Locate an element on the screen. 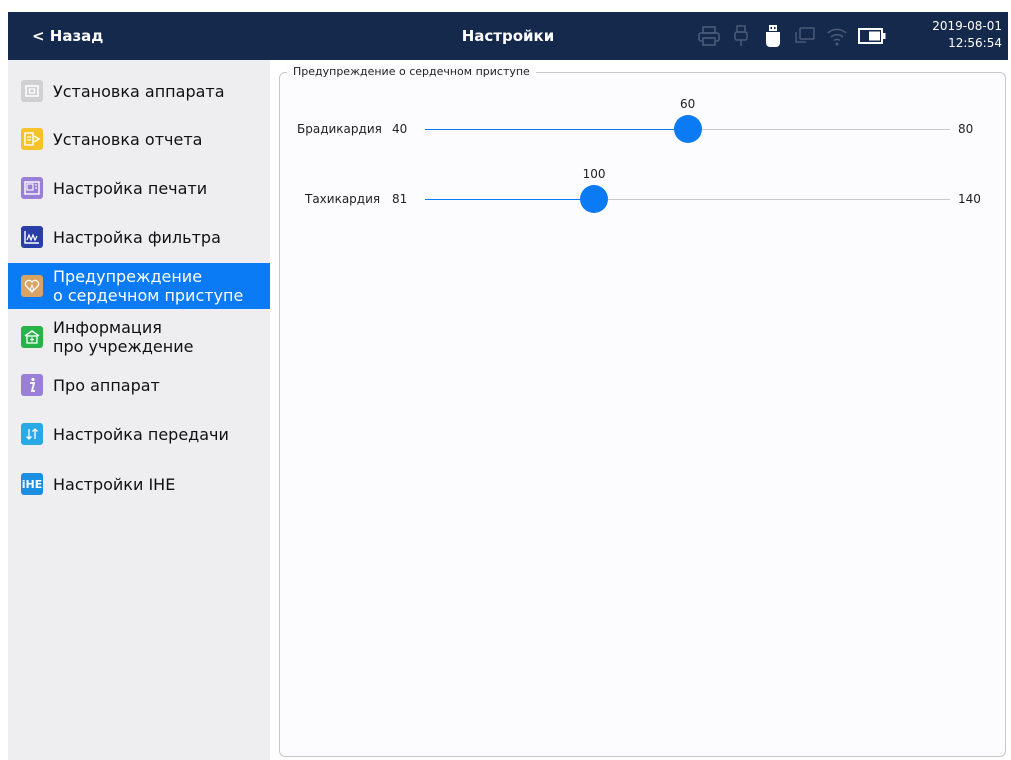 The width and height of the screenshot is (1011, 760). wifi-icon is located at coordinates (837, 36).